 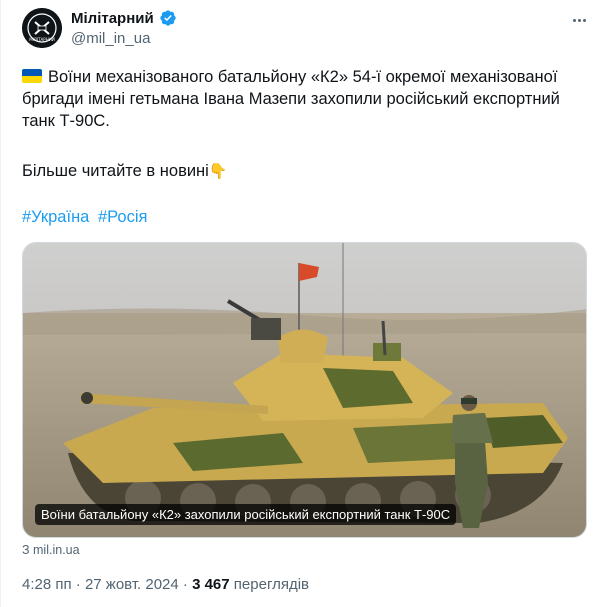 I want to click on militarnyi-logo-icon: МІЛІТАРНИЙ, so click(x=42, y=28).